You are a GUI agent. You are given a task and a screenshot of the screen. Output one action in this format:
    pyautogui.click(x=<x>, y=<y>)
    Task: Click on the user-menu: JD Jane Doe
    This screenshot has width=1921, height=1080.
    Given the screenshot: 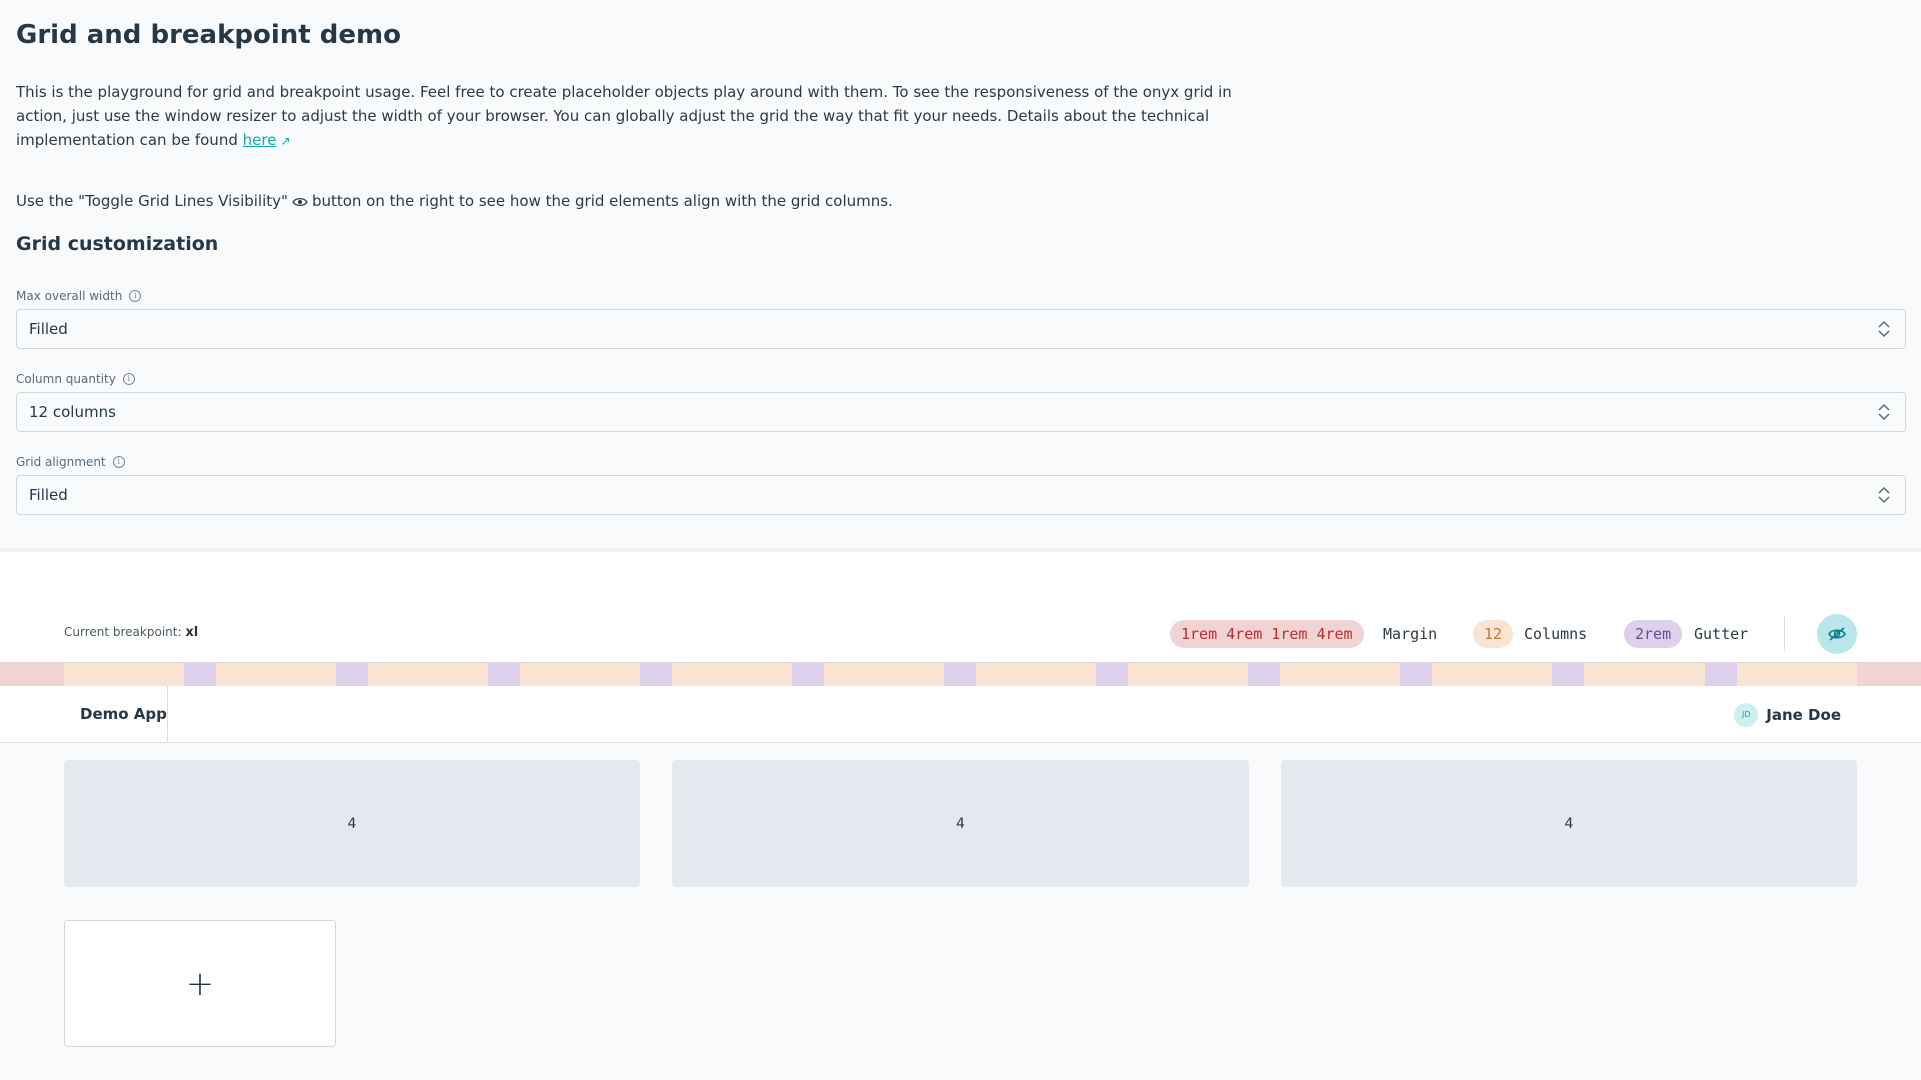 What is the action you would take?
    pyautogui.click(x=1787, y=715)
    